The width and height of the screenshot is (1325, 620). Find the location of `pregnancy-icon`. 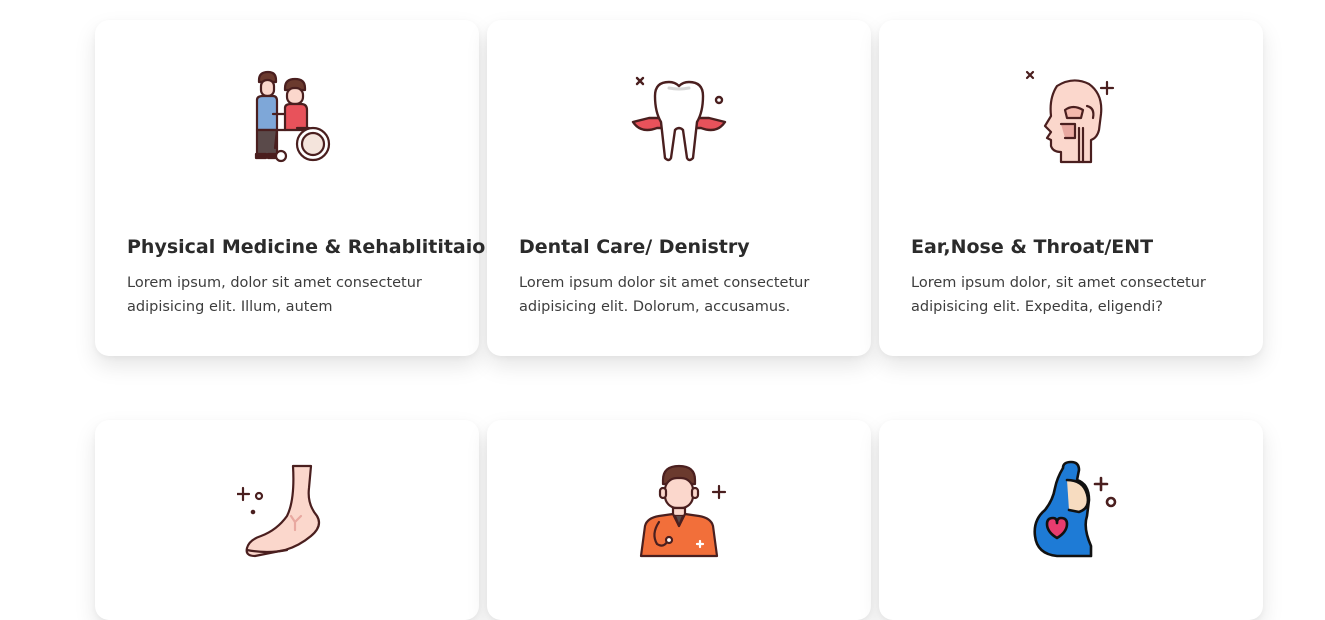

pregnancy-icon is located at coordinates (1071, 510).